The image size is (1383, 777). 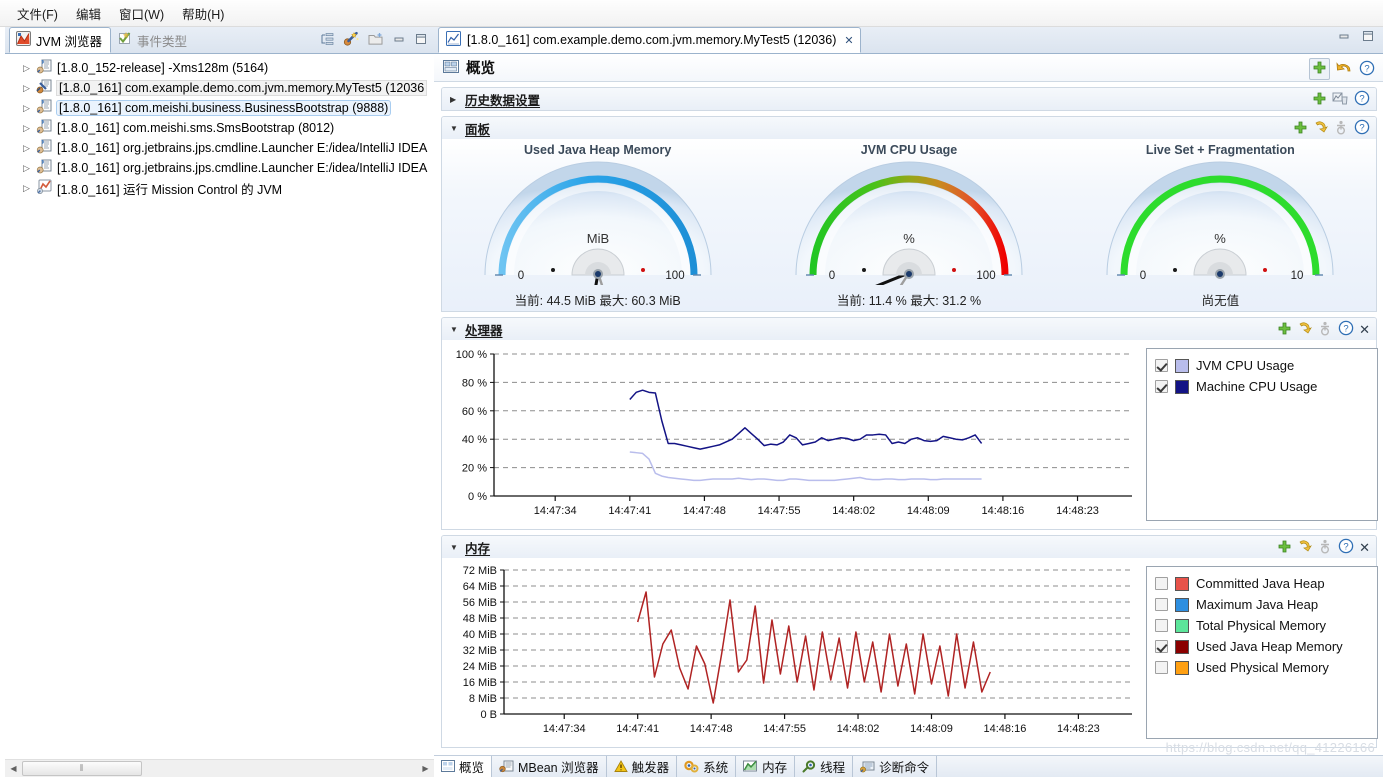 I want to click on bottom-tab-3: 系统, so click(x=707, y=766).